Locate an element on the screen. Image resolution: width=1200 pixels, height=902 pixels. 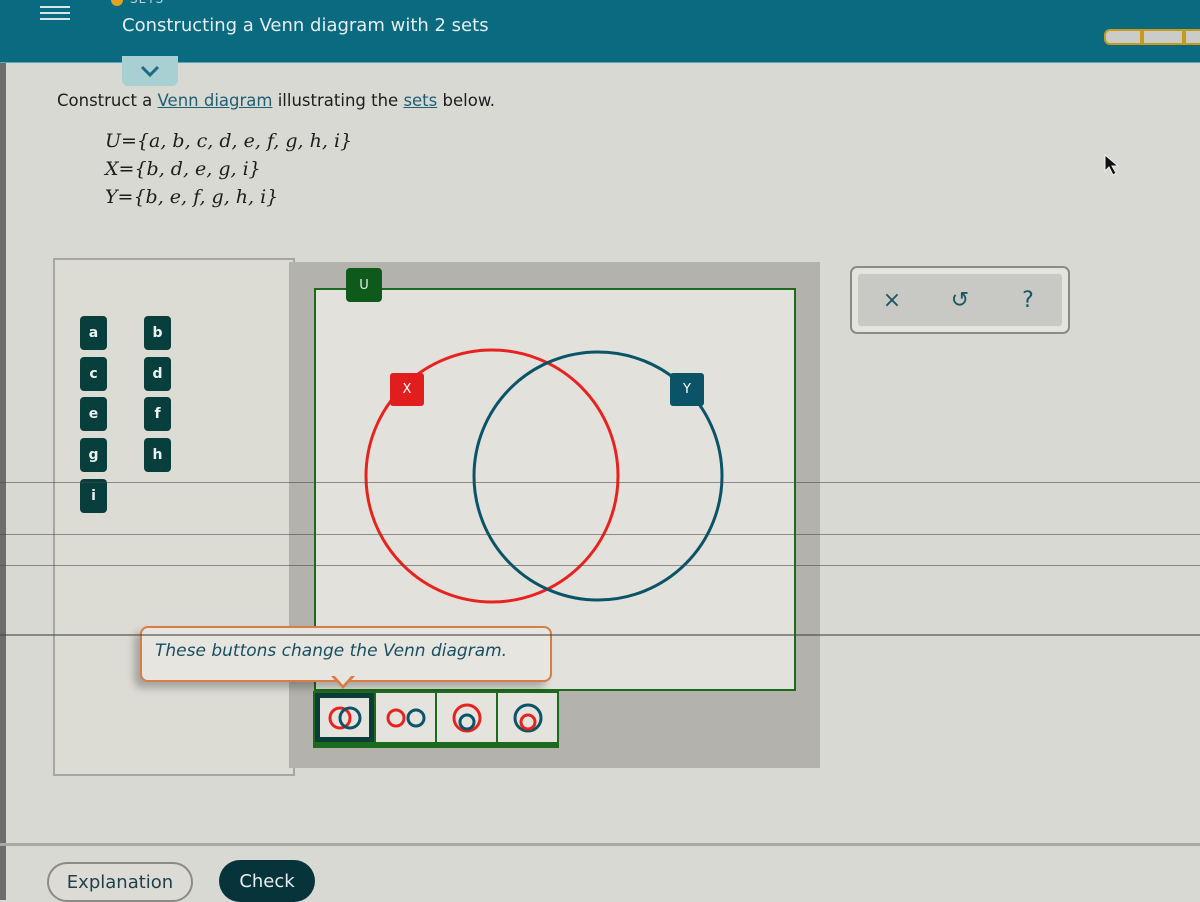
set-u-definition: U={a, b, c, d, e, f, g, h, i} is located at coordinates (229, 141).